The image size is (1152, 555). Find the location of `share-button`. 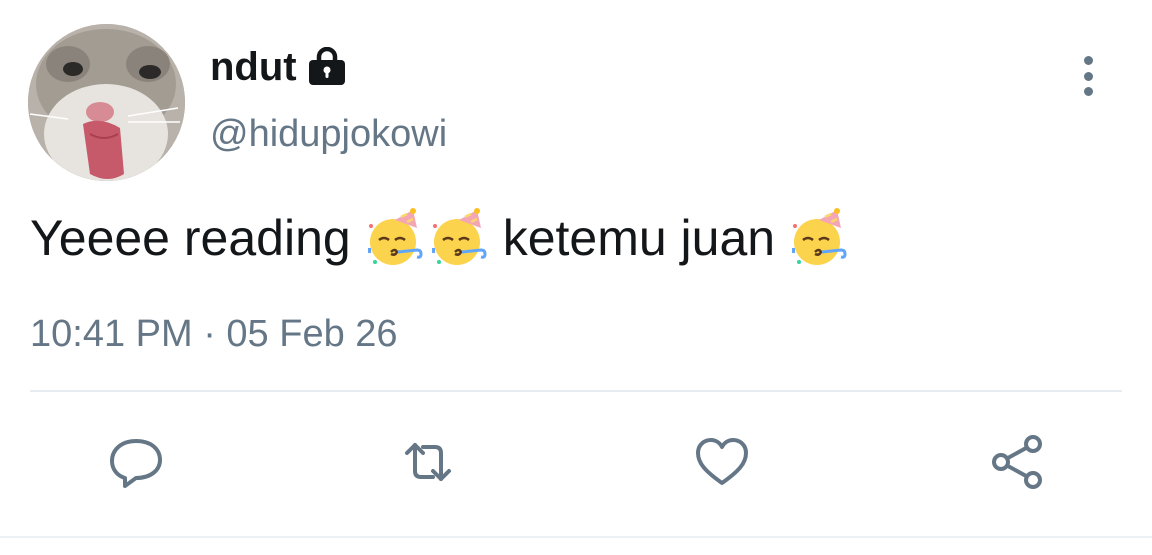

share-button is located at coordinates (1018, 462).